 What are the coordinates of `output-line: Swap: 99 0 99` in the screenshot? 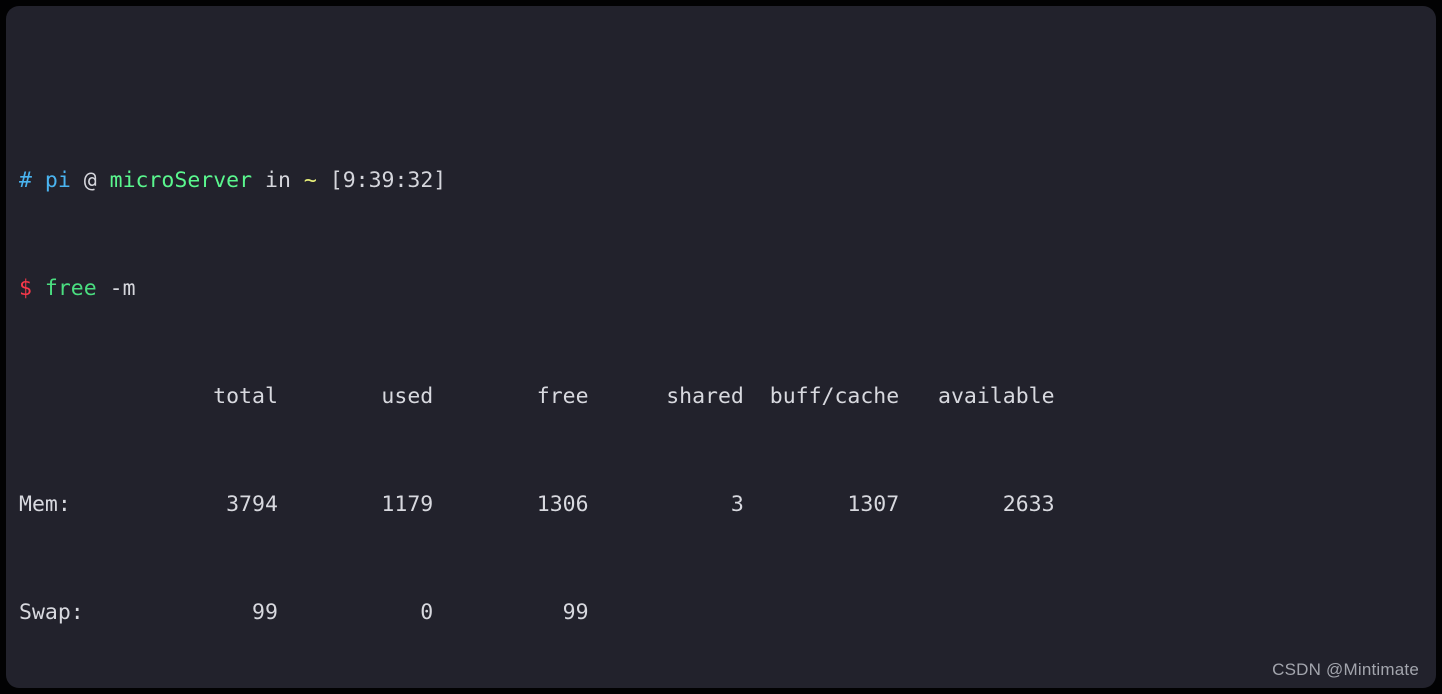 It's located at (304, 612).